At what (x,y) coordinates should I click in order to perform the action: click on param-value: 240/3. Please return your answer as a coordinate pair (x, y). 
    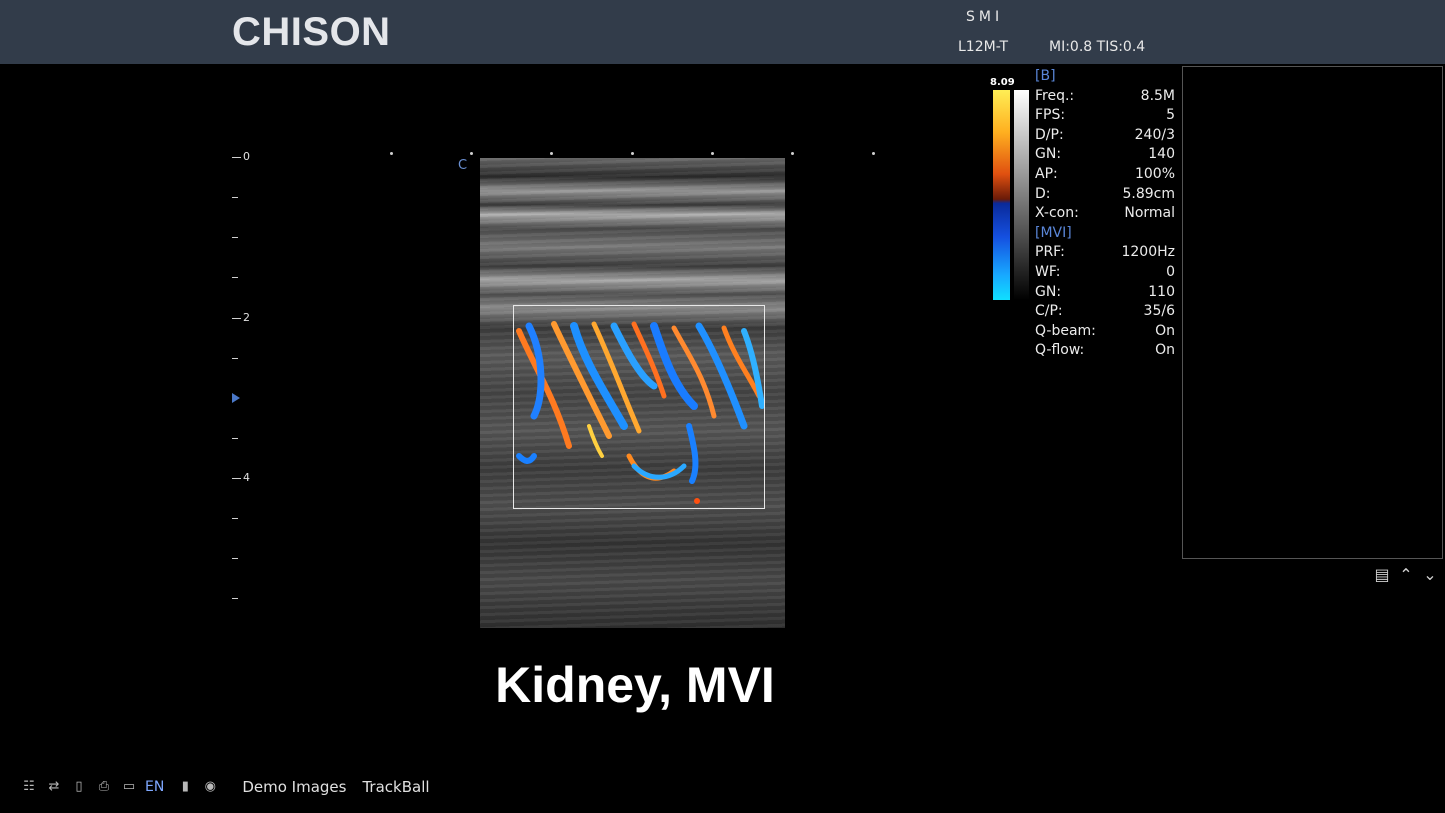
    Looking at the image, I should click on (1154, 134).